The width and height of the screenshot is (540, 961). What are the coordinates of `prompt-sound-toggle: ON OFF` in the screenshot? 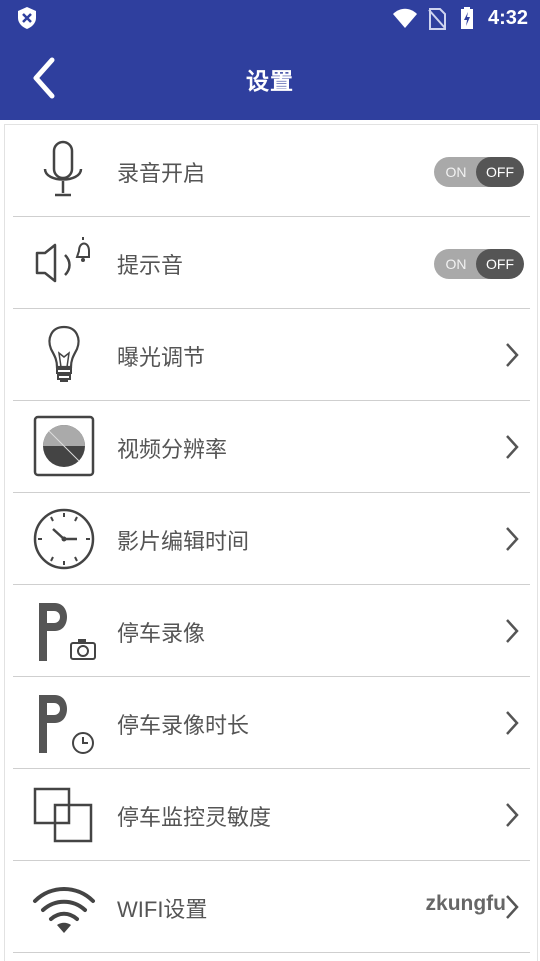 It's located at (479, 264).